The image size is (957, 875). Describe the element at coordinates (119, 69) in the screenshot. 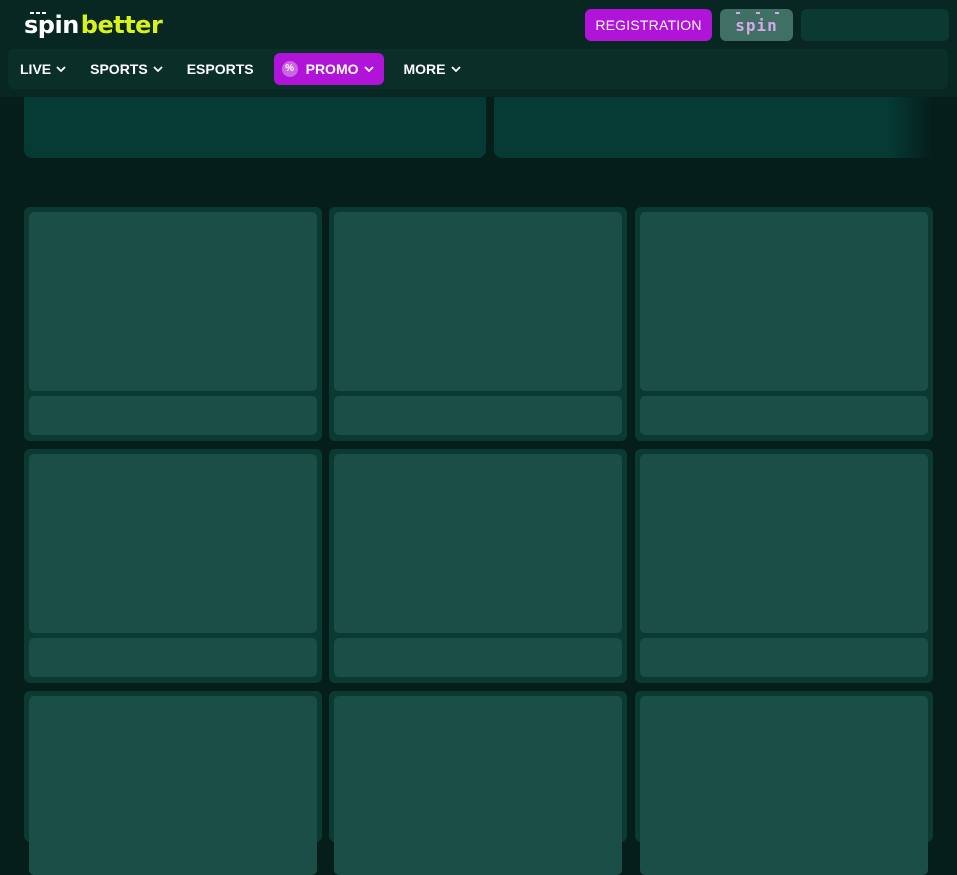

I see `nav-item-label: SPORTS` at that location.